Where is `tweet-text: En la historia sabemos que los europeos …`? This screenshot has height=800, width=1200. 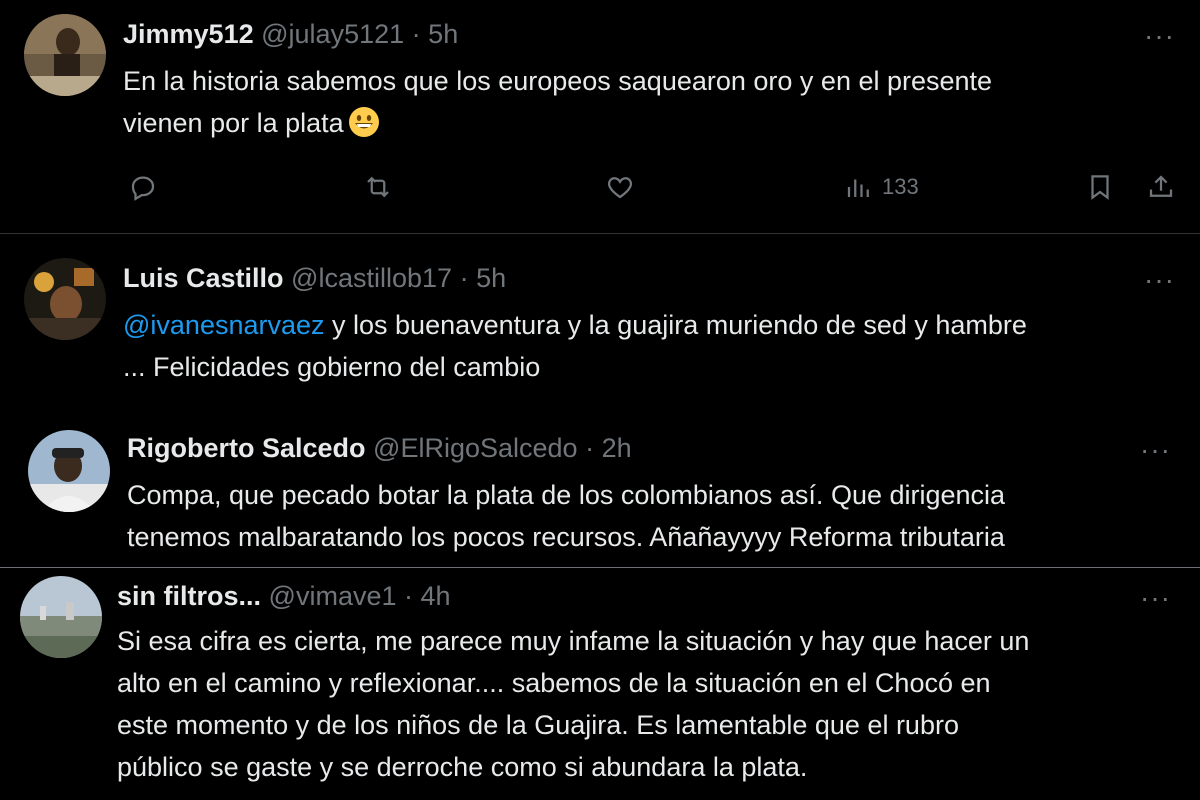 tweet-text: En la historia sabemos que los europeos … is located at coordinates (557, 102).